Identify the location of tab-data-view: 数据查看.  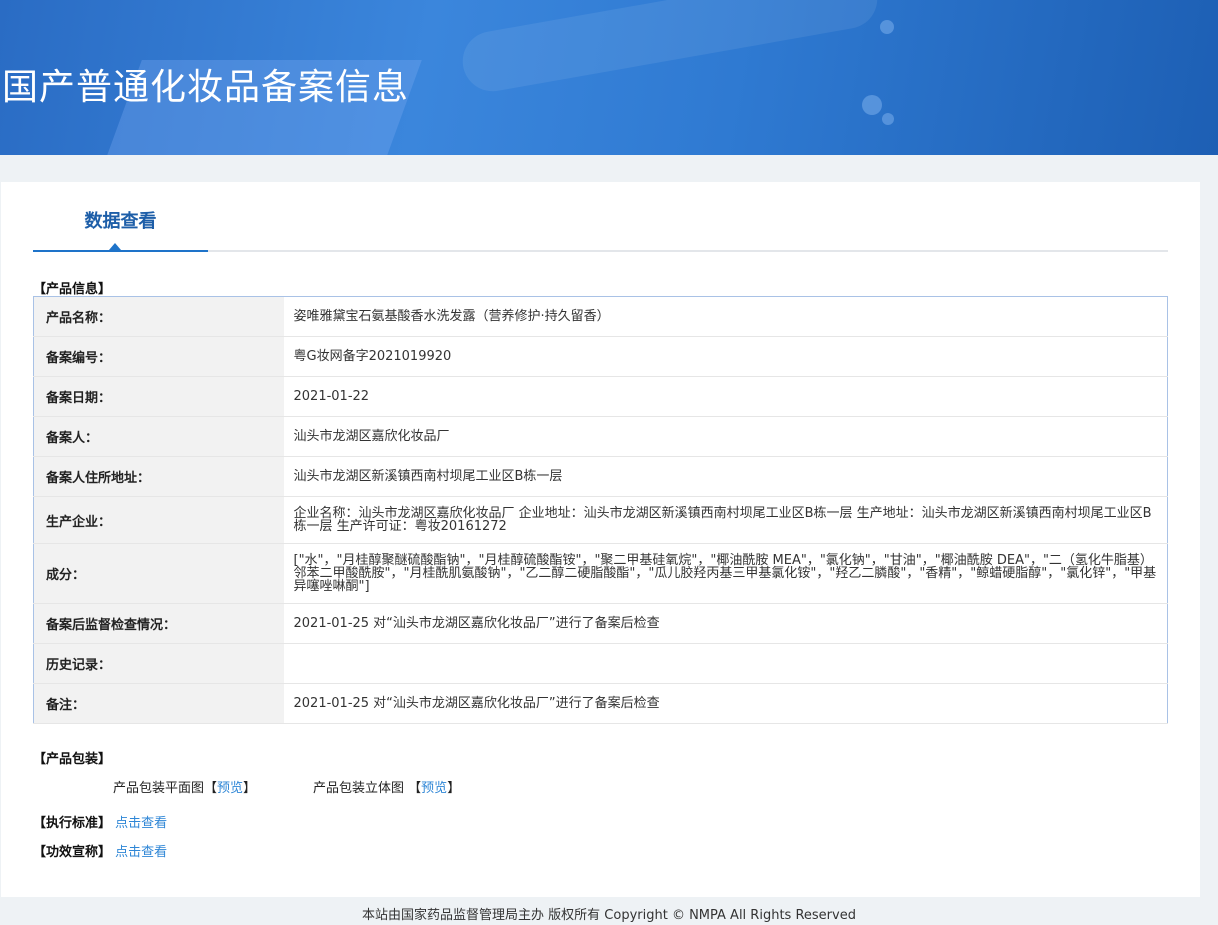
(120, 232).